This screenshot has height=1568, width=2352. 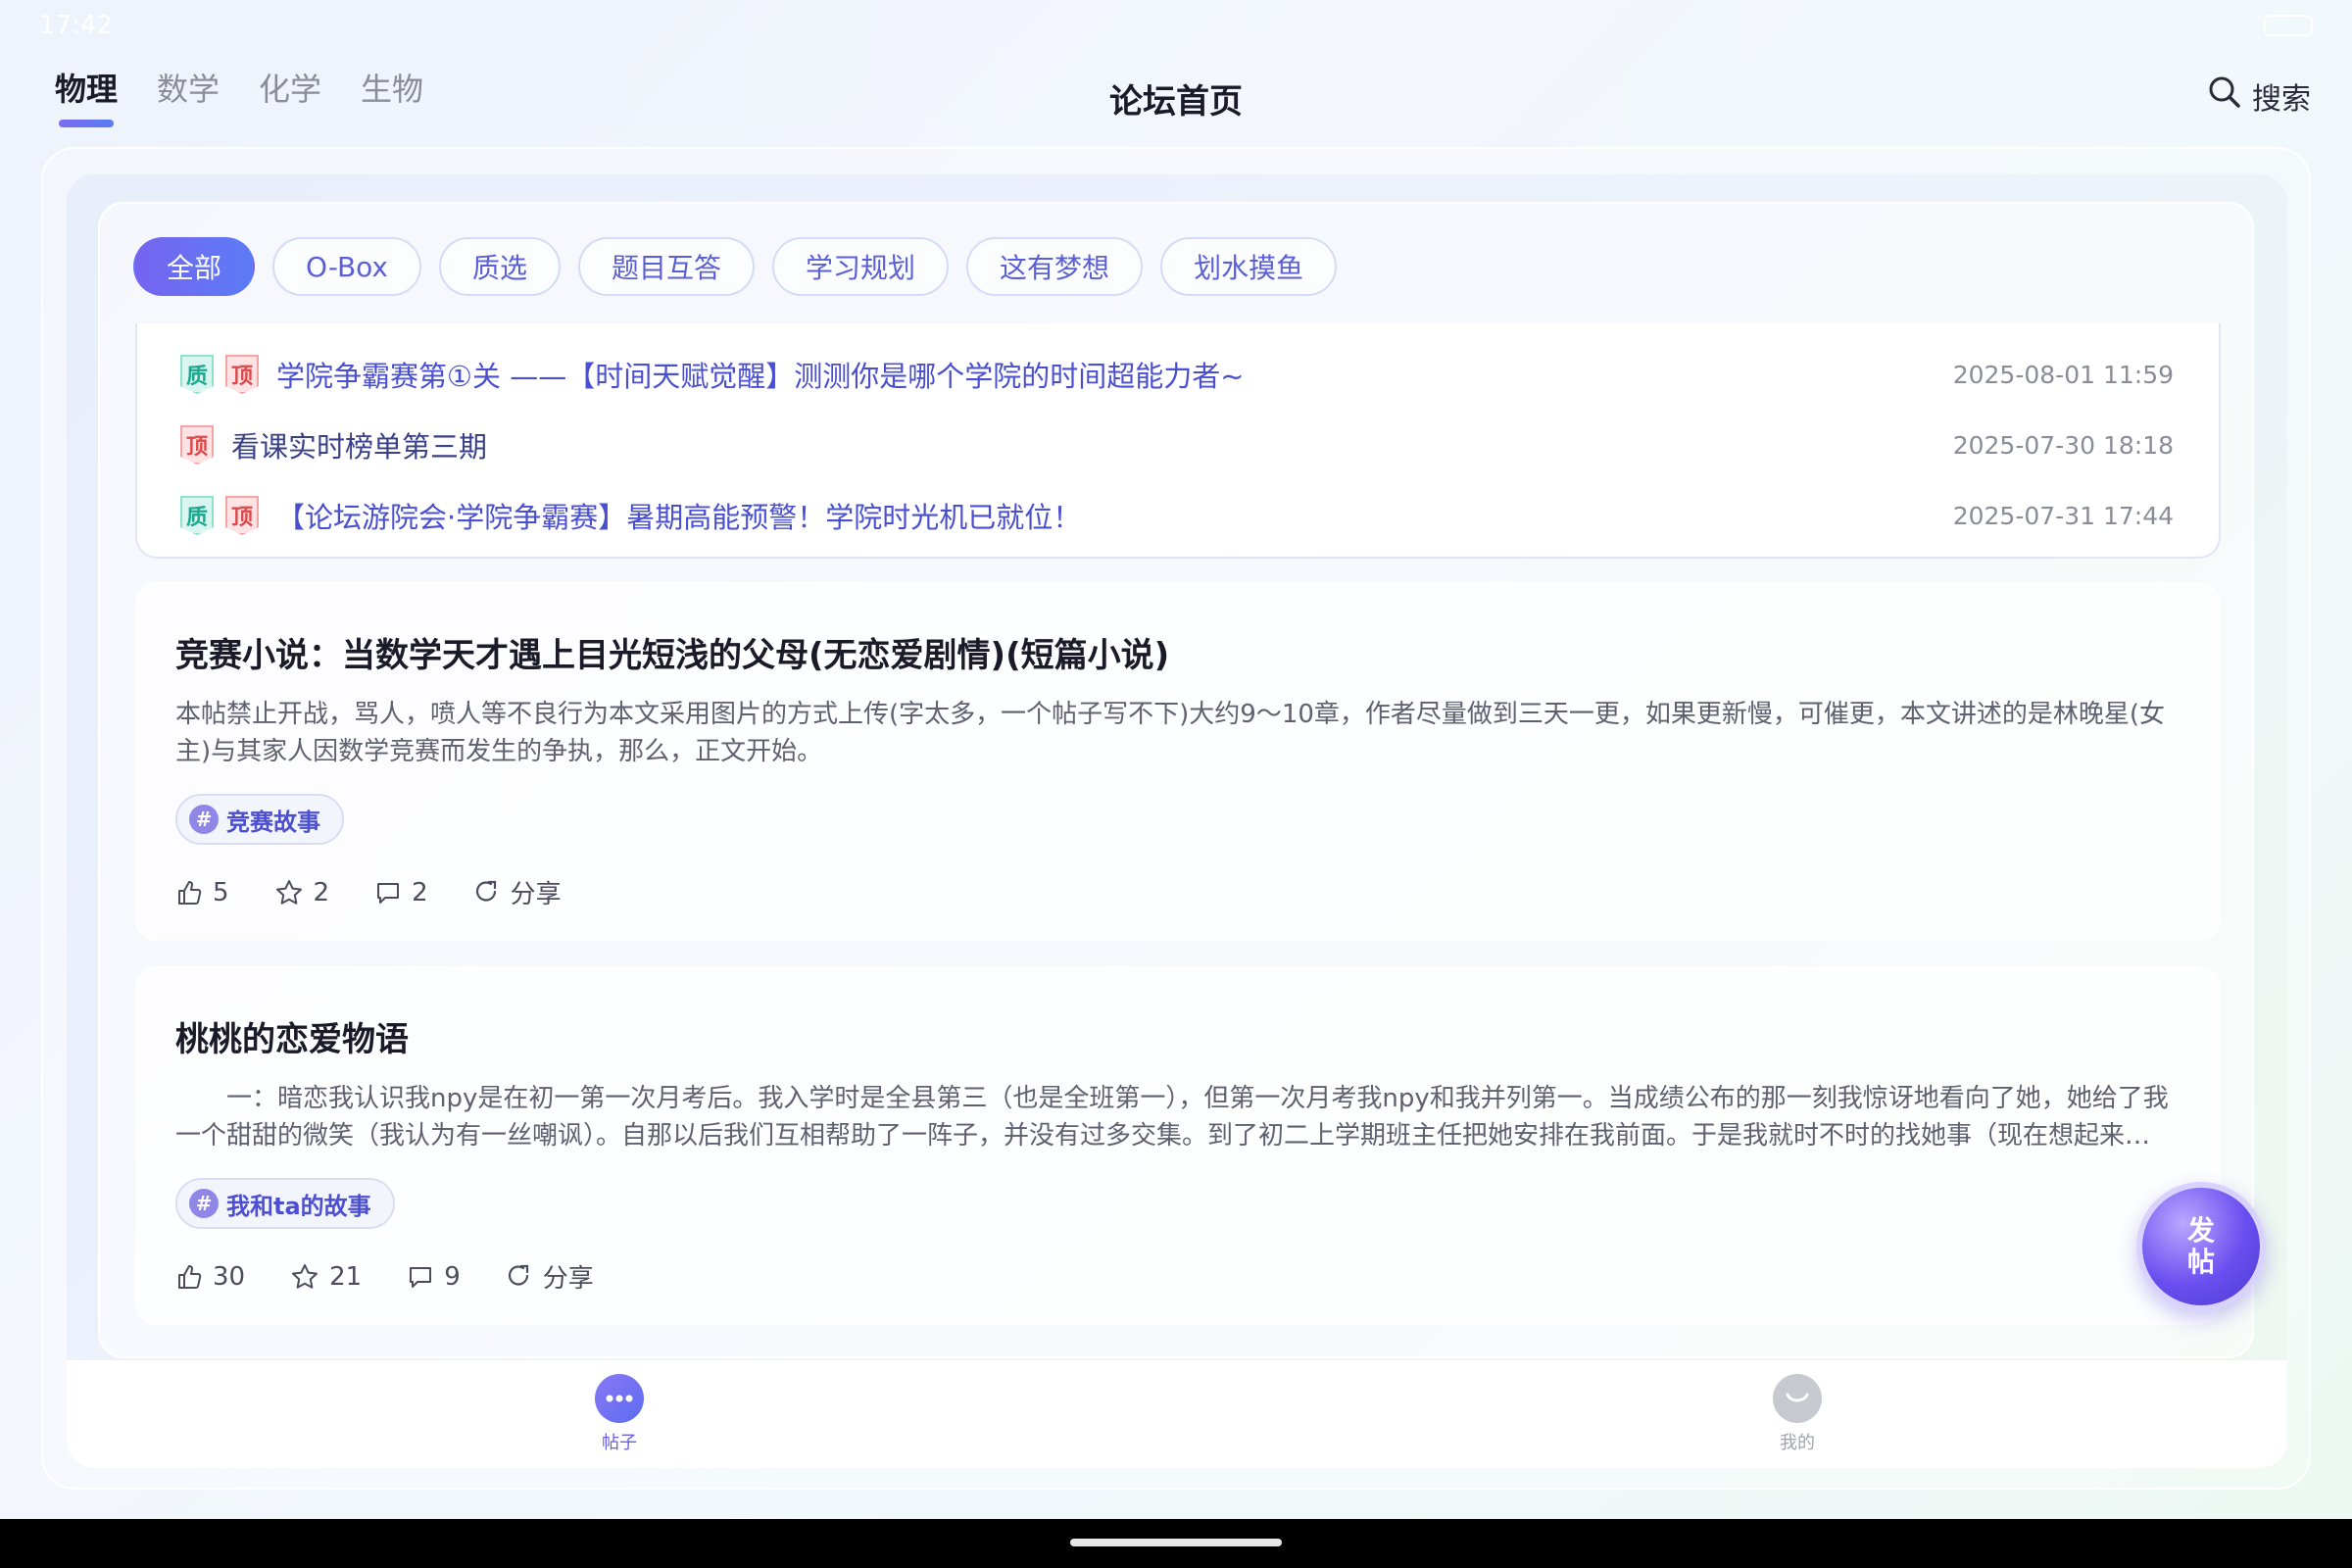 I want to click on favorite-button: 21, so click(x=326, y=1276).